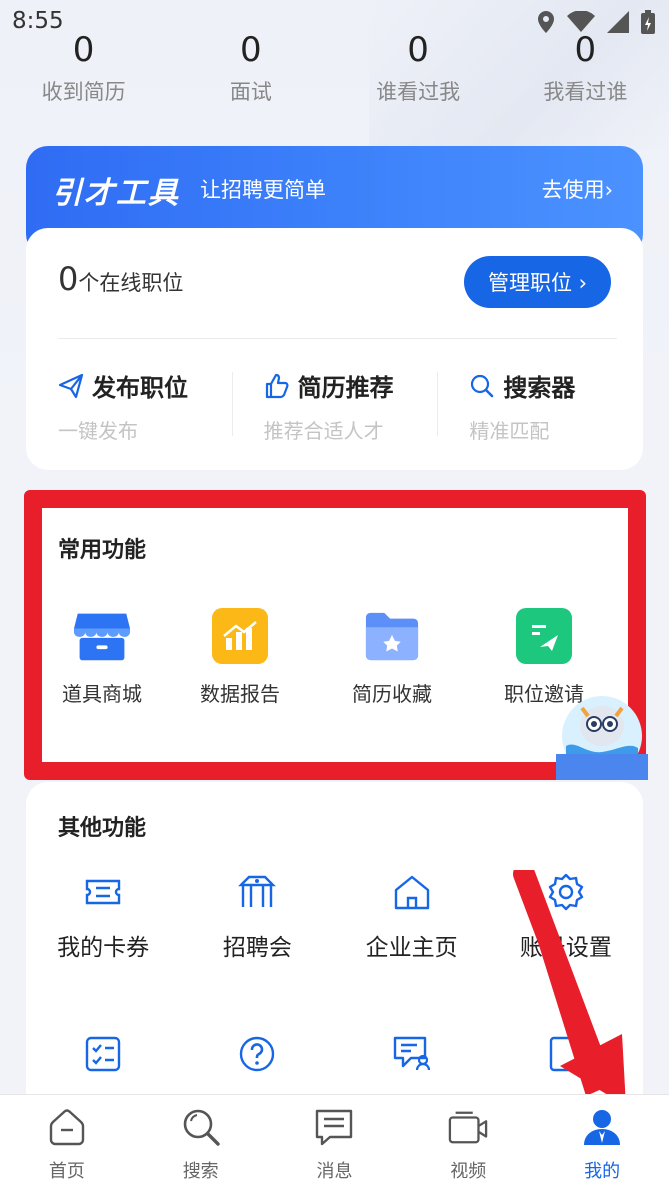 This screenshot has width=669, height=1190. Describe the element at coordinates (577, 189) in the screenshot. I see `go-use-link: 去使用›` at that location.